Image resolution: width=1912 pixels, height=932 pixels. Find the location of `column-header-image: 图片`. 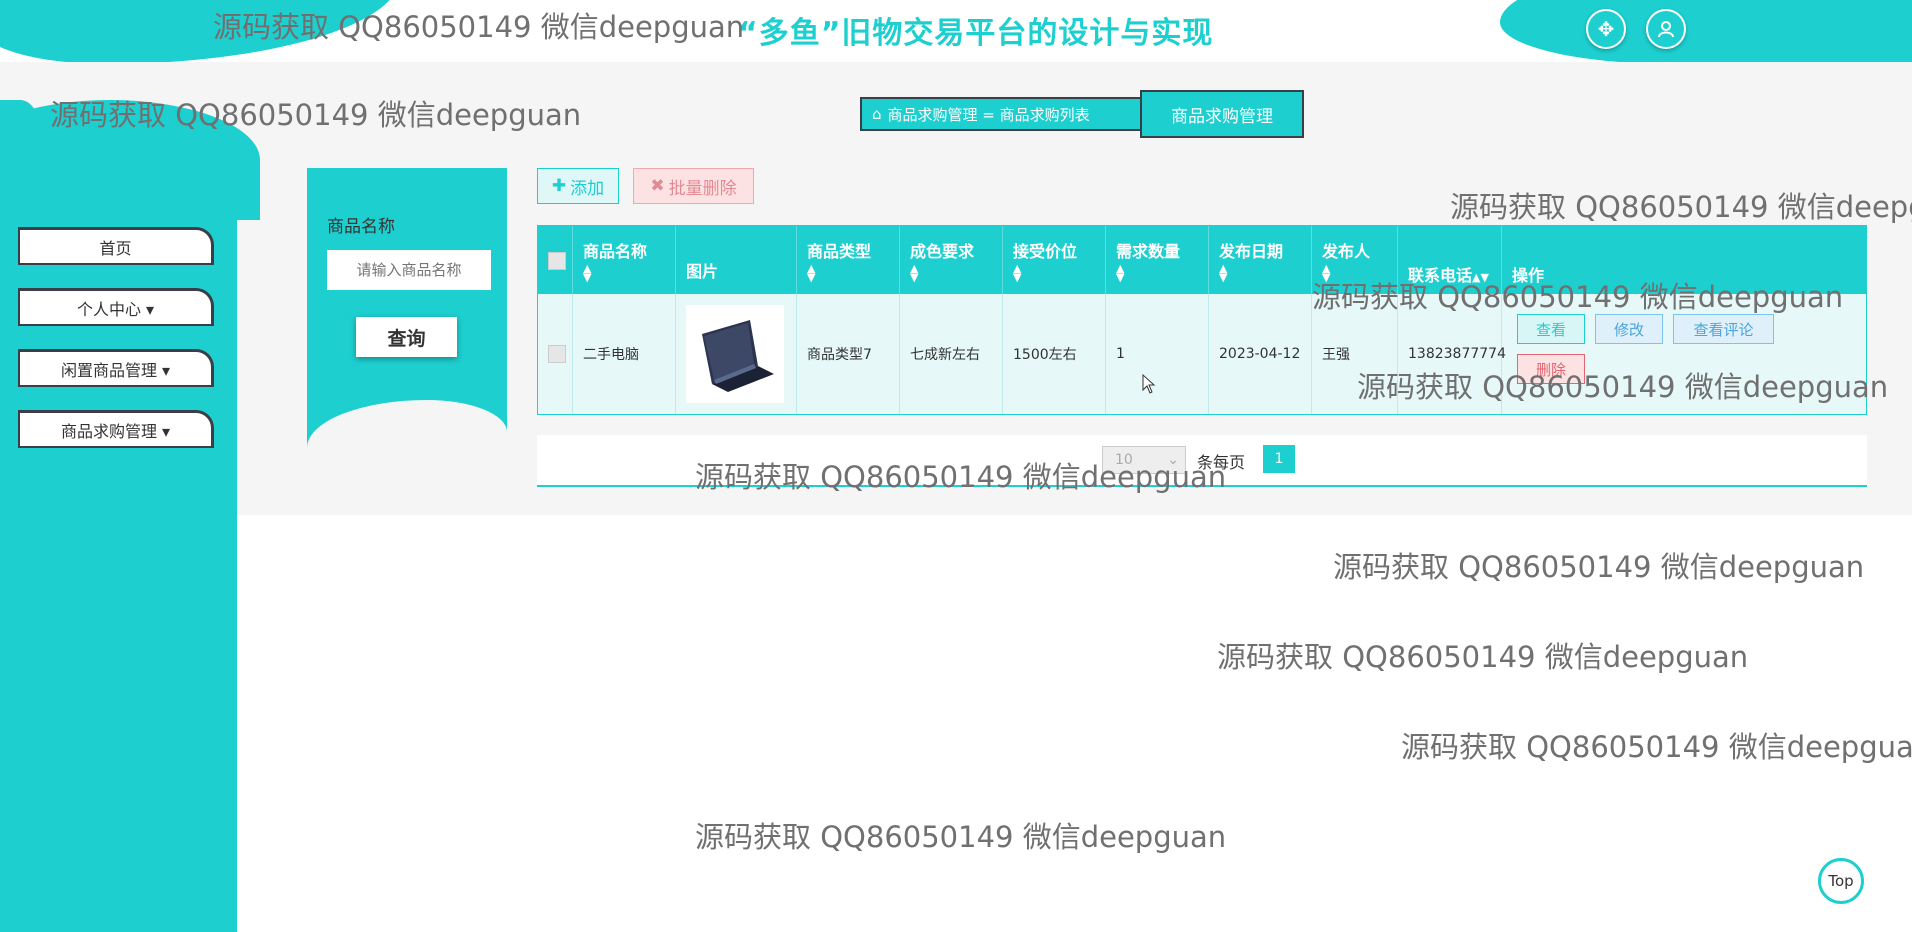

column-header-image: 图片 is located at coordinates (736, 260).